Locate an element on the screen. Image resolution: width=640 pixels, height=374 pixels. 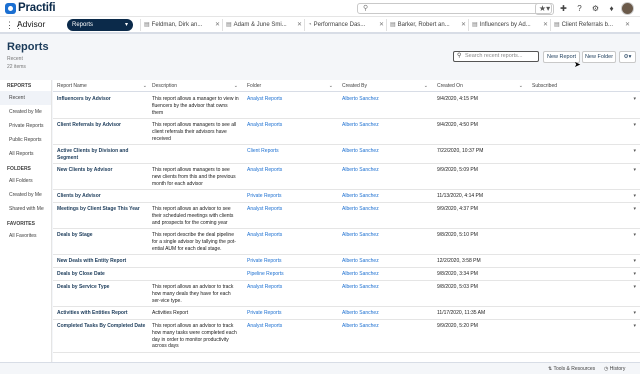
sidebar-item-private-reports: Private Reports is located at coordinates (25, 126).